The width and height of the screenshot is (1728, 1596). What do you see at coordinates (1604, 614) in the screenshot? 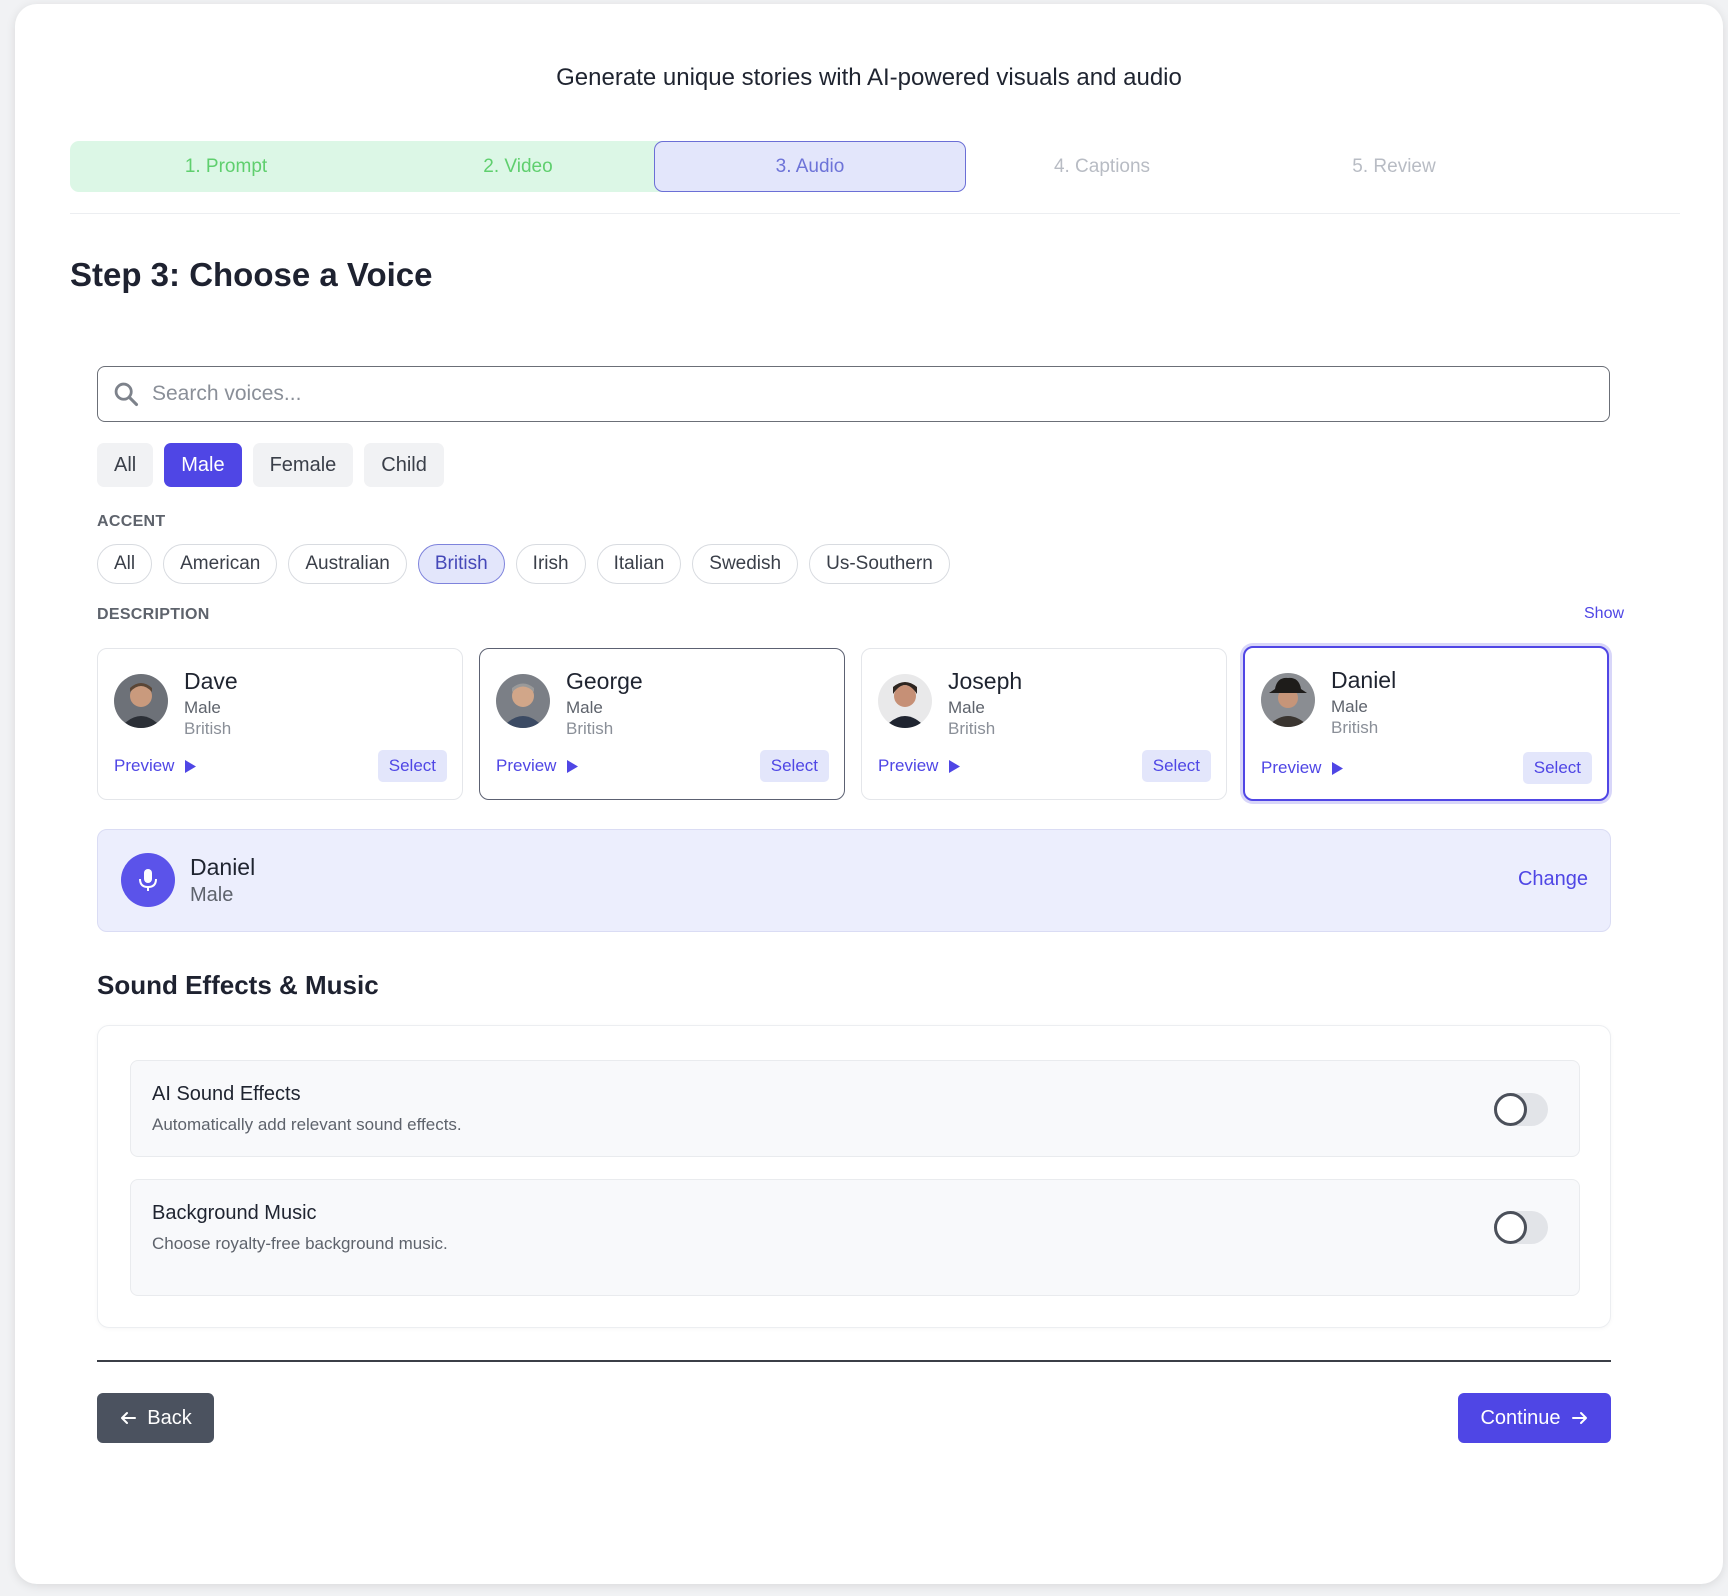
I see `show-description-link: Show` at bounding box center [1604, 614].